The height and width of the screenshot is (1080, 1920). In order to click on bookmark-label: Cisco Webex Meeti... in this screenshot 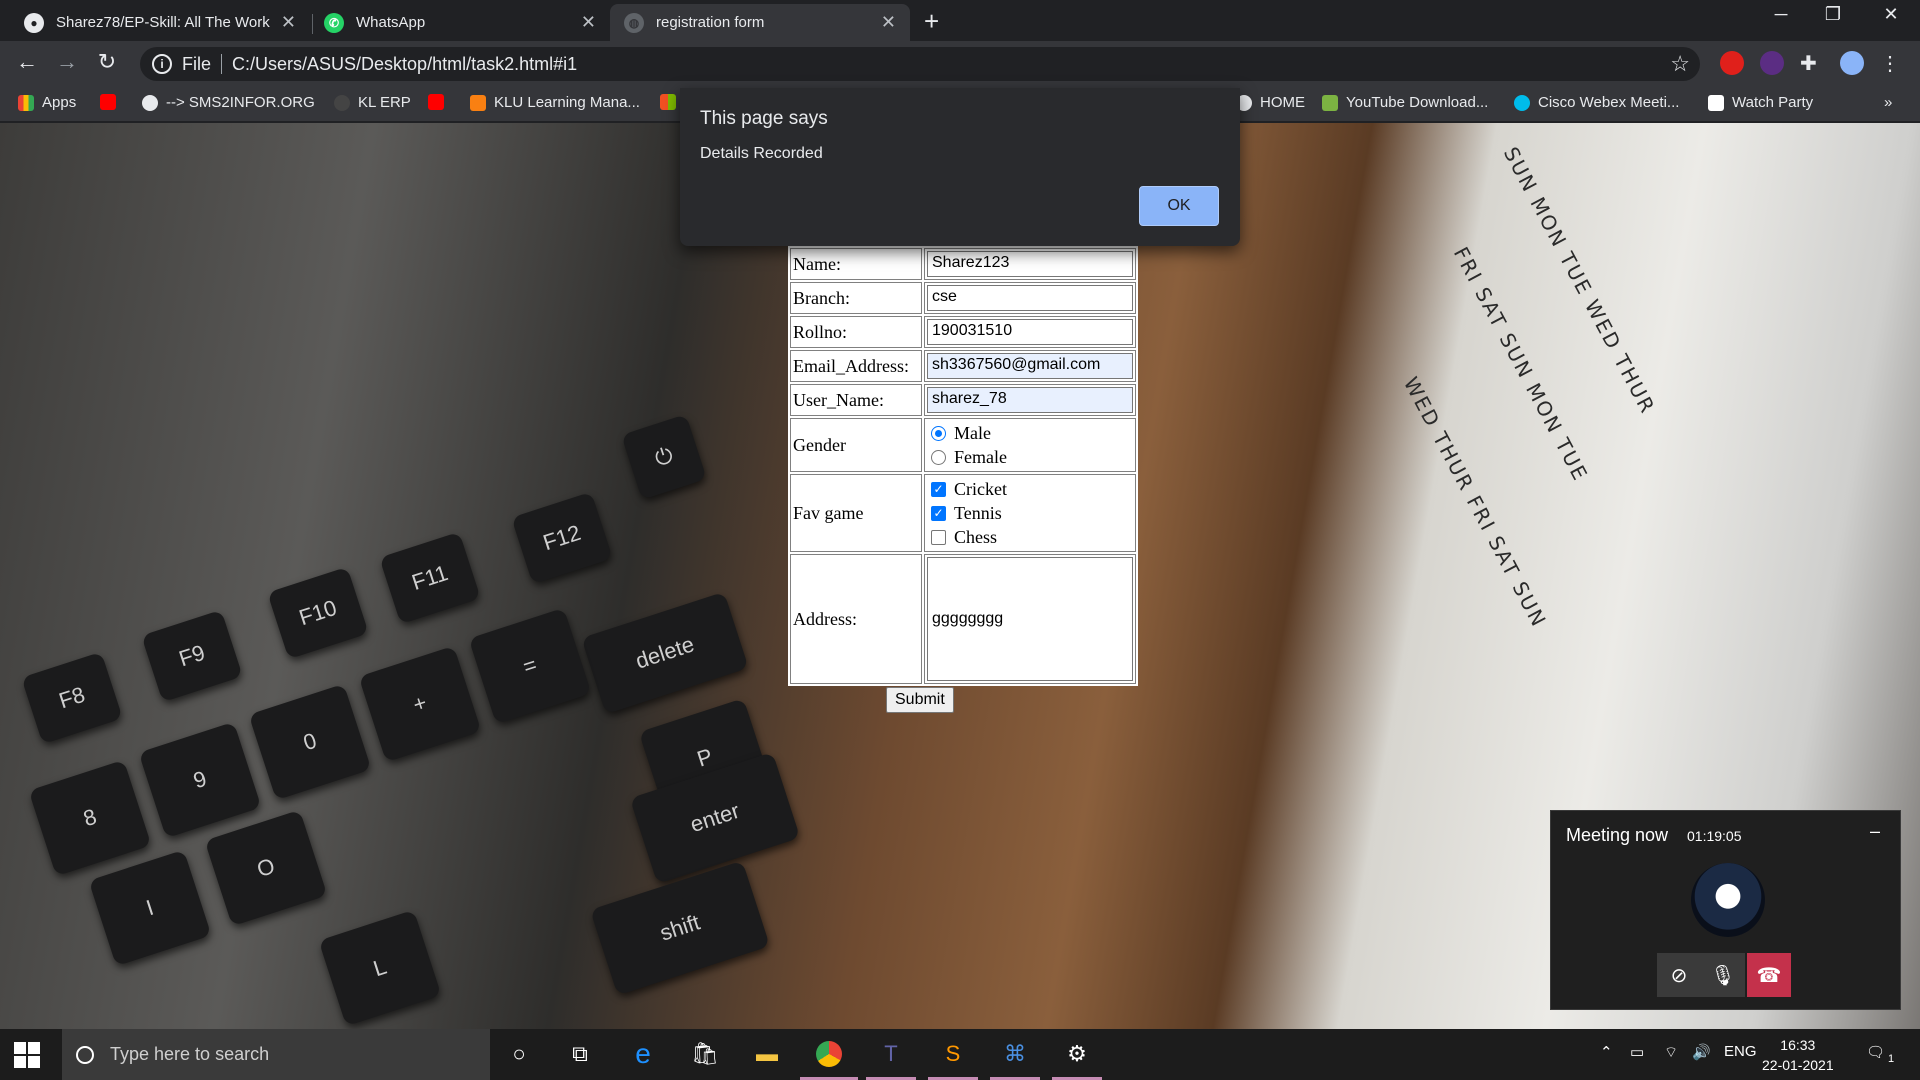, I will do `click(1609, 102)`.